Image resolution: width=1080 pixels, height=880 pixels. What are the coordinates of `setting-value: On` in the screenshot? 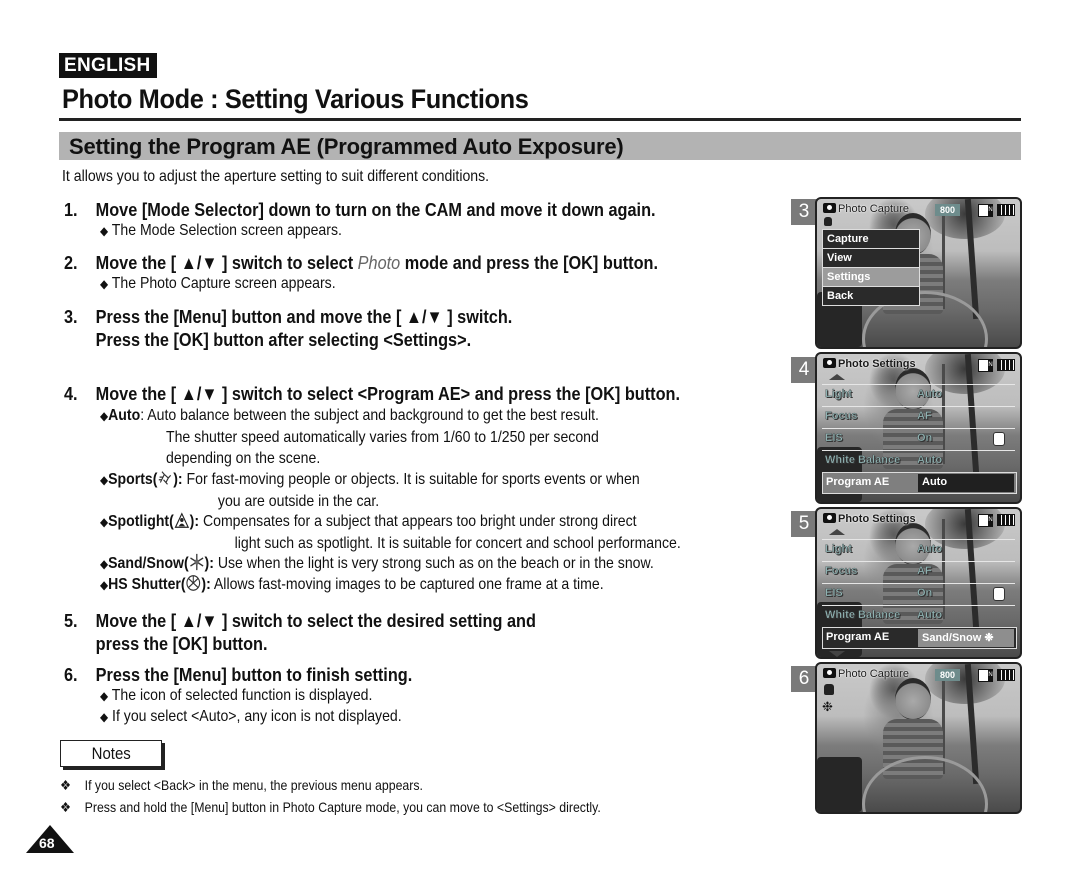 It's located at (925, 438).